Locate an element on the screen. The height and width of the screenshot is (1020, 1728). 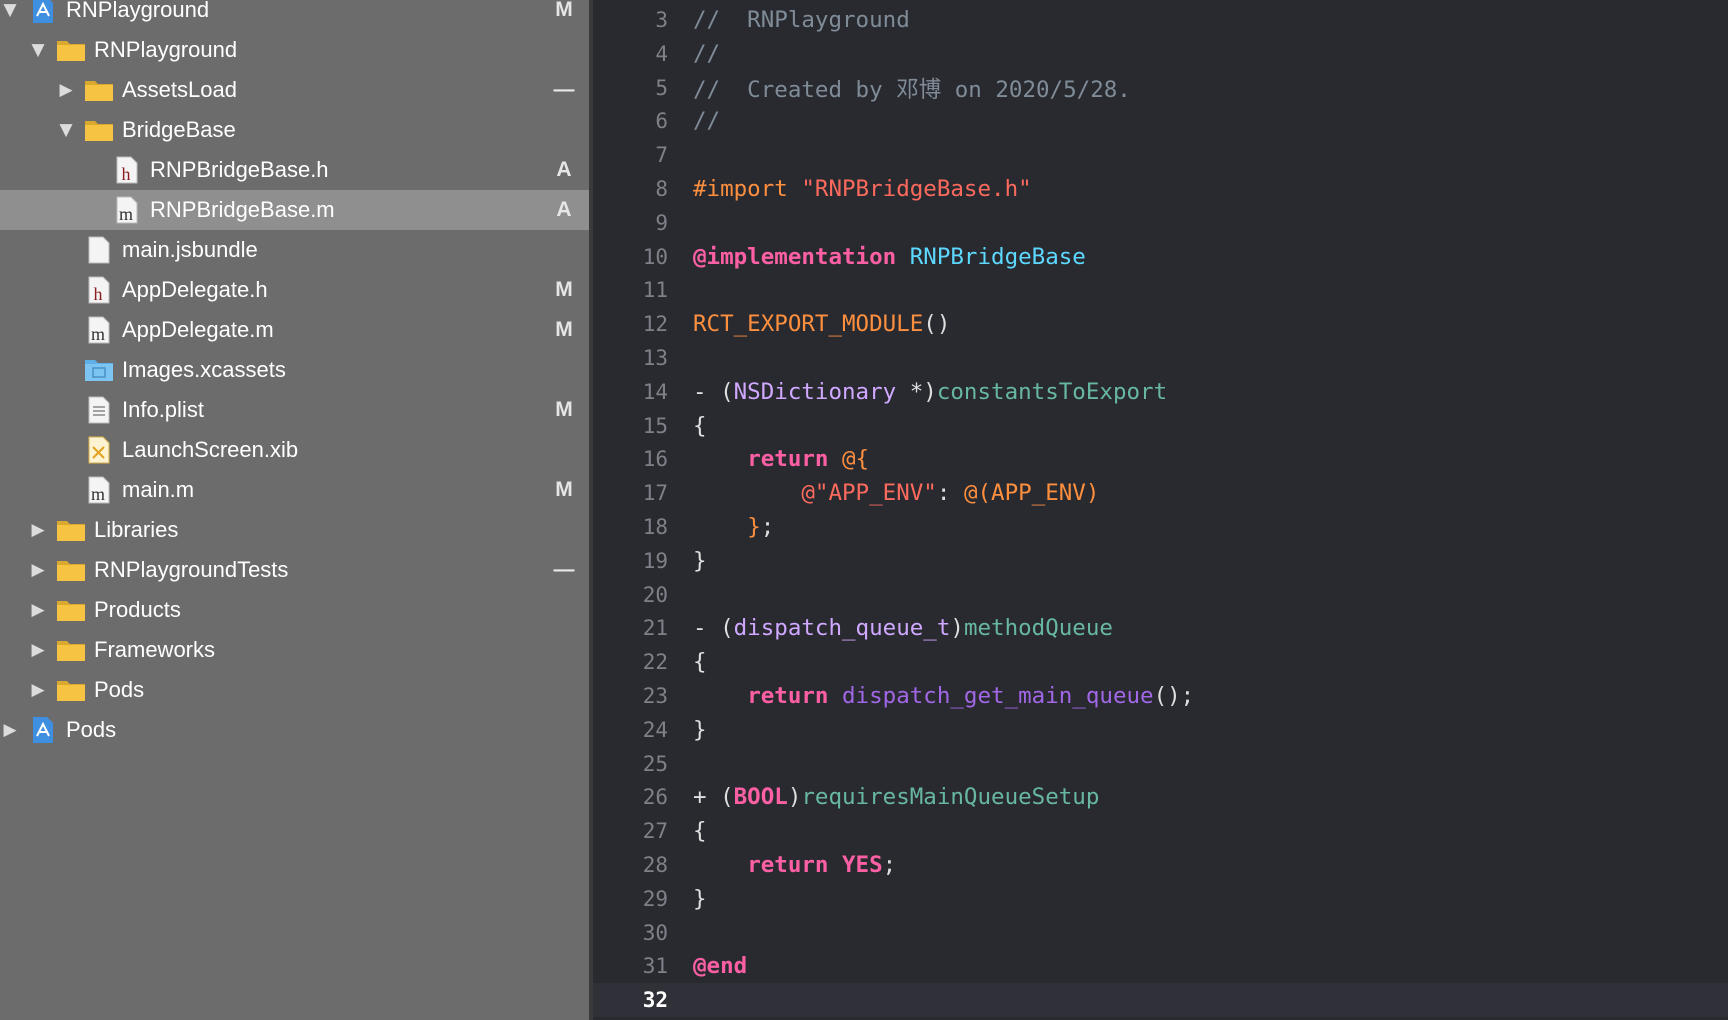
navigator-item: LaunchScreen.xib is located at coordinates (294, 450).